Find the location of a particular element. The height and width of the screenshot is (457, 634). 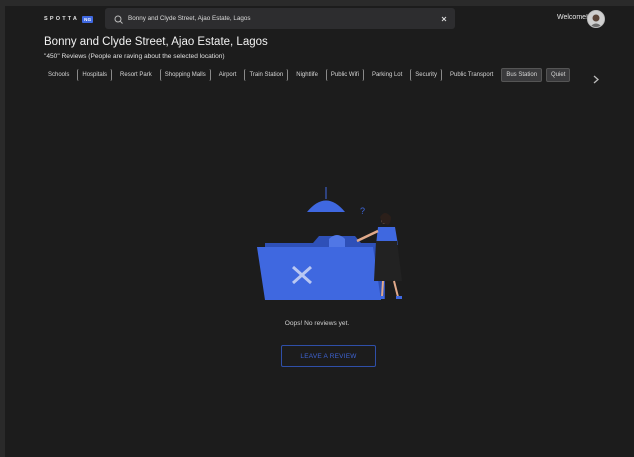

tag-hospitals: Hospitals is located at coordinates (95, 75).